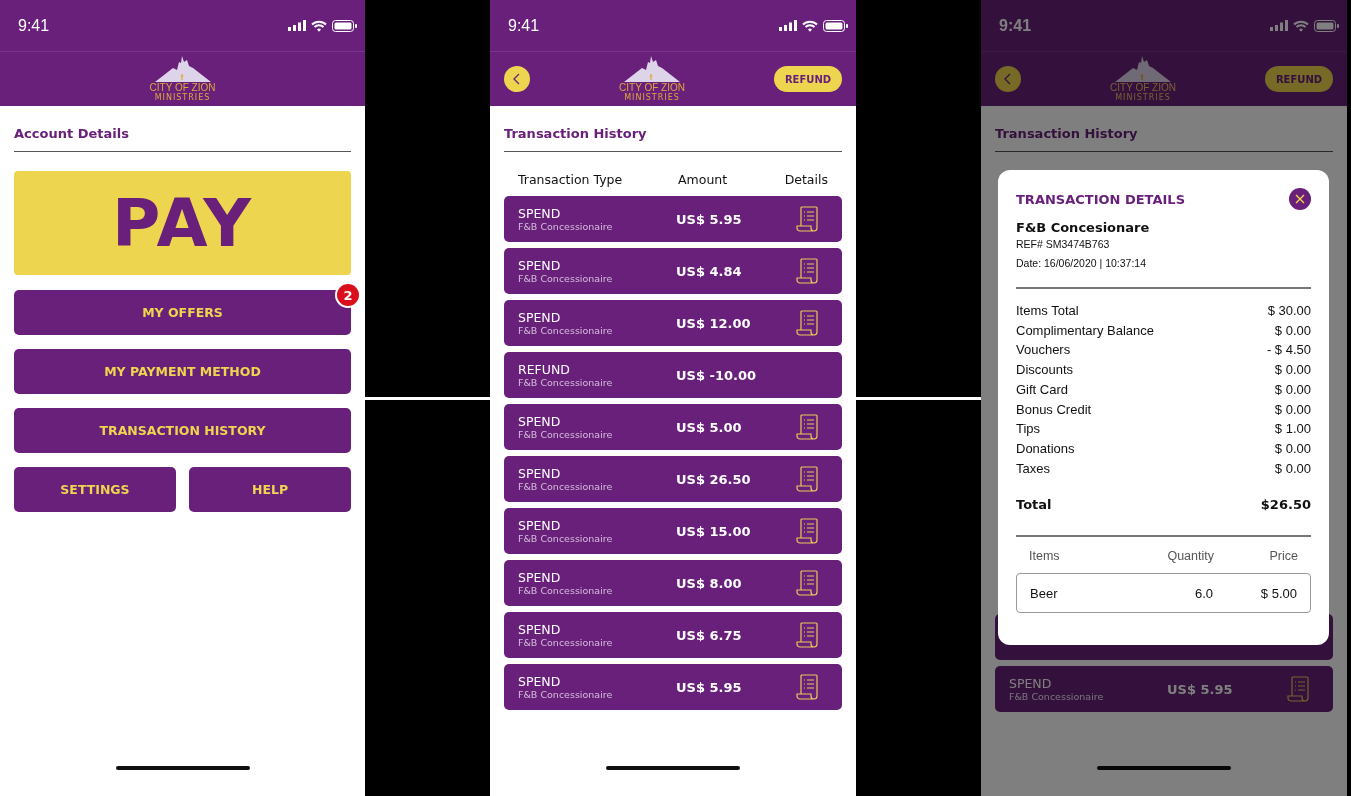  What do you see at coordinates (1292, 429) in the screenshot?
I see `line-value: $ 1.00` at bounding box center [1292, 429].